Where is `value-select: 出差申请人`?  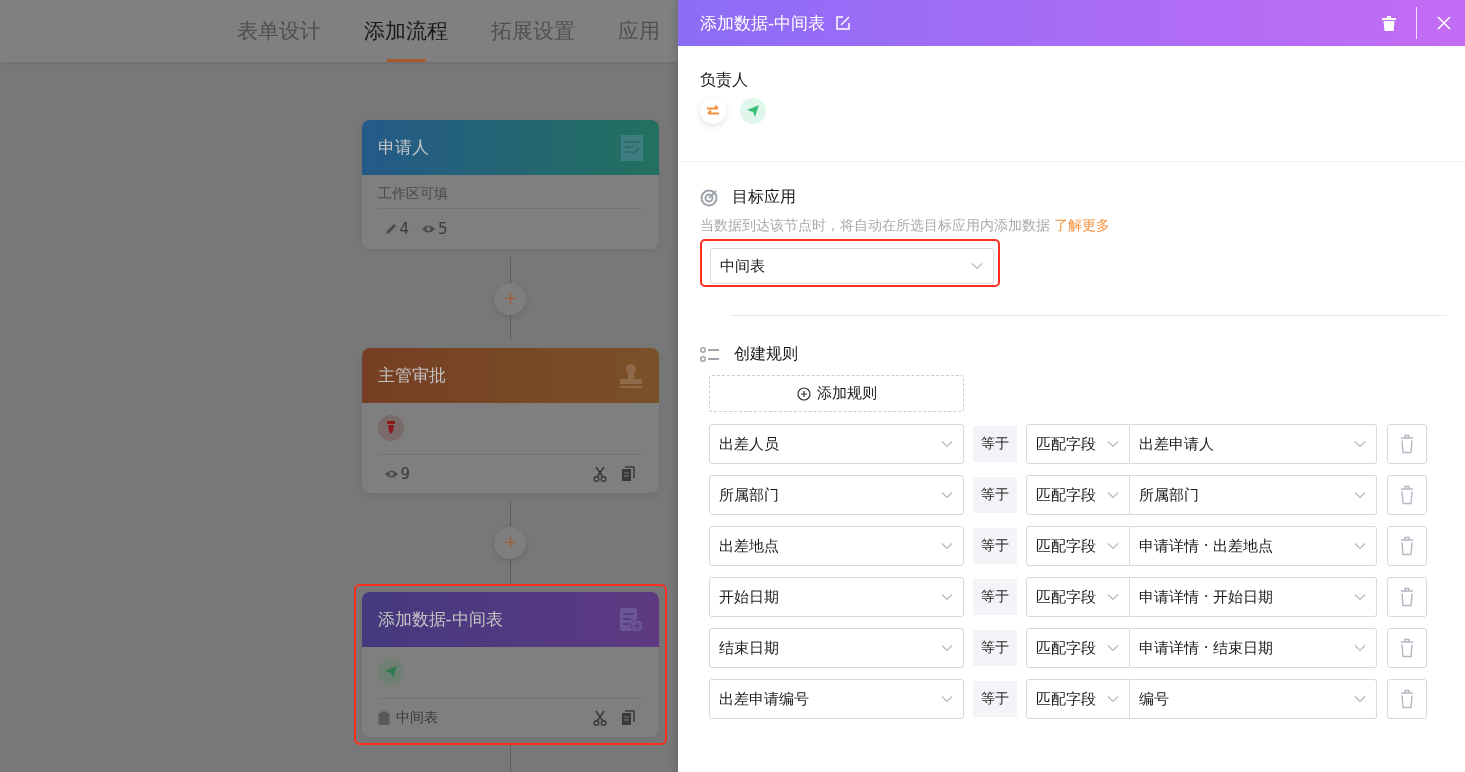 value-select: 出差申请人 is located at coordinates (1253, 444).